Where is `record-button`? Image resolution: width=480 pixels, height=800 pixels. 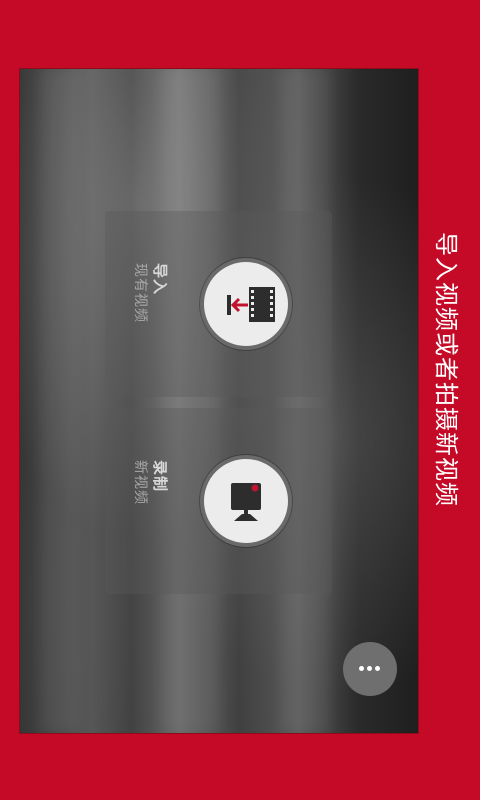
record-button is located at coordinates (246, 501).